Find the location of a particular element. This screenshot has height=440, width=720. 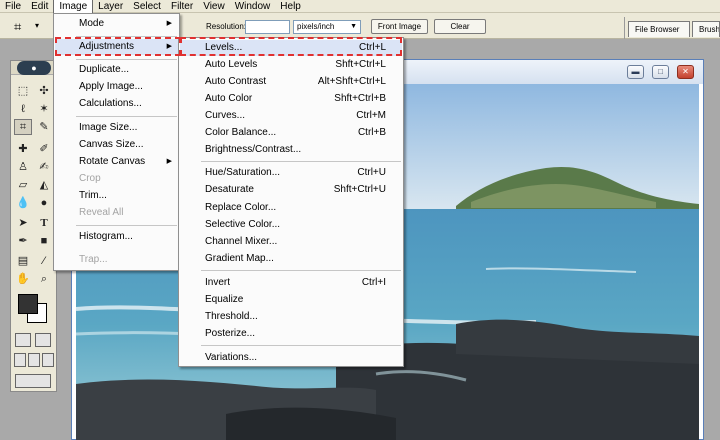

marquee-icon: ⬚ is located at coordinates (23, 91).